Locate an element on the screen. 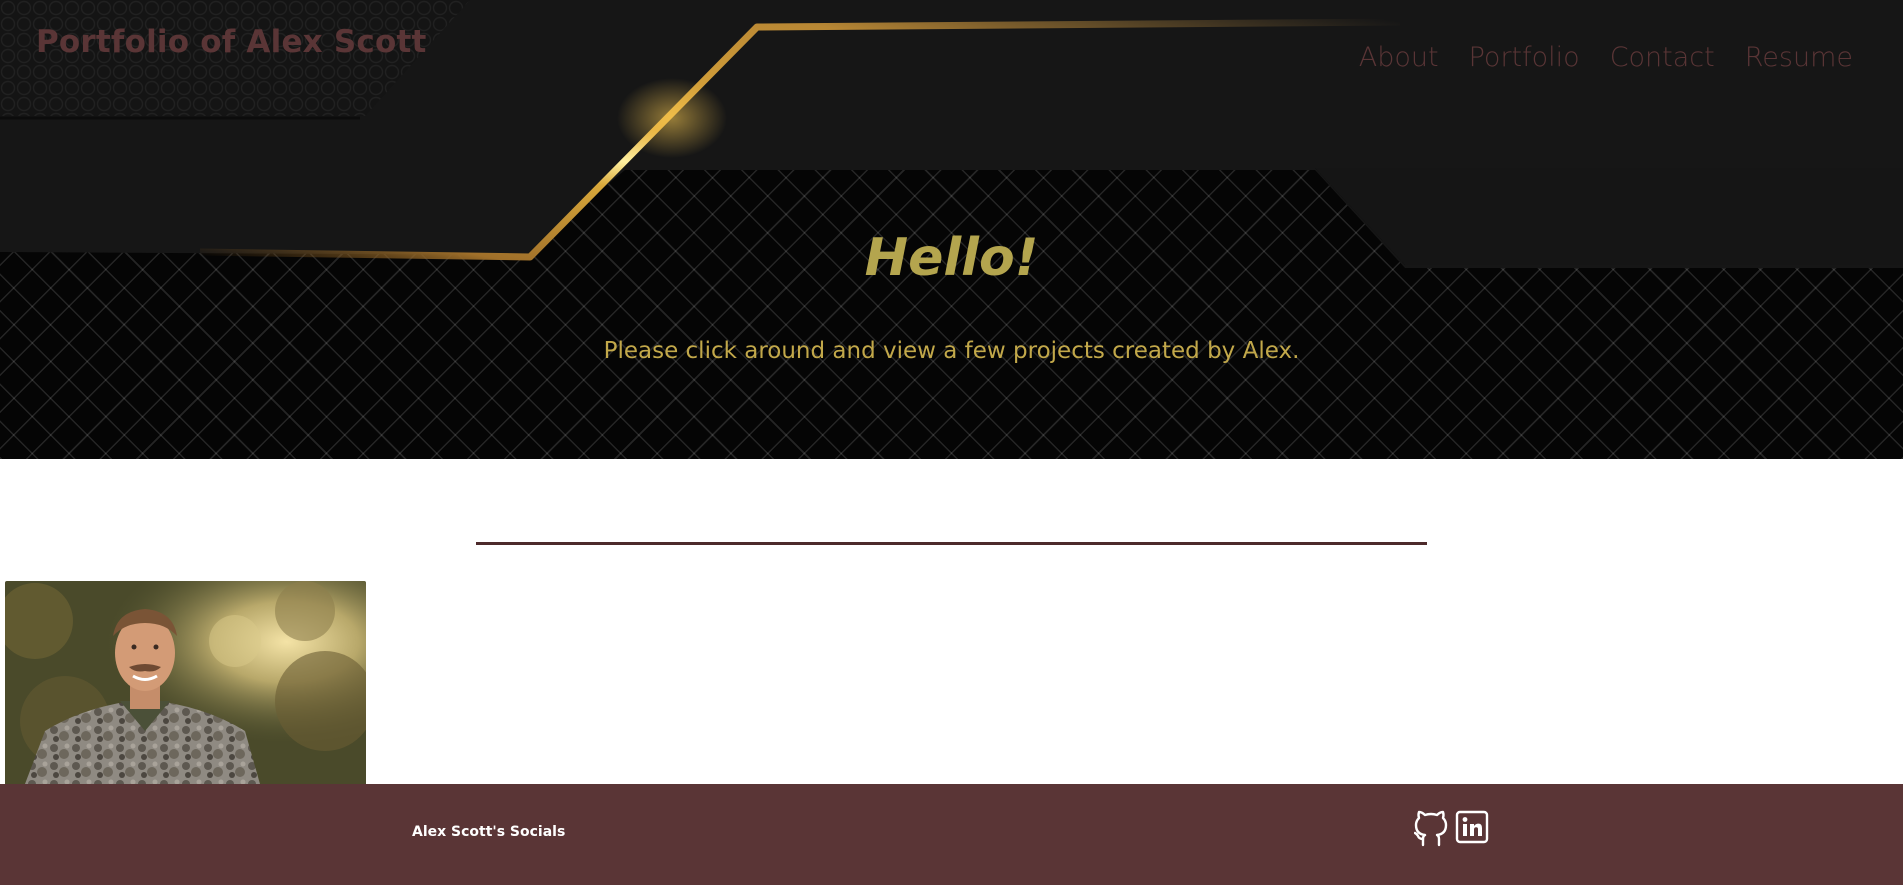 This screenshot has height=885, width=1903. nav-item-portfolio: Portfolio is located at coordinates (1524, 57).